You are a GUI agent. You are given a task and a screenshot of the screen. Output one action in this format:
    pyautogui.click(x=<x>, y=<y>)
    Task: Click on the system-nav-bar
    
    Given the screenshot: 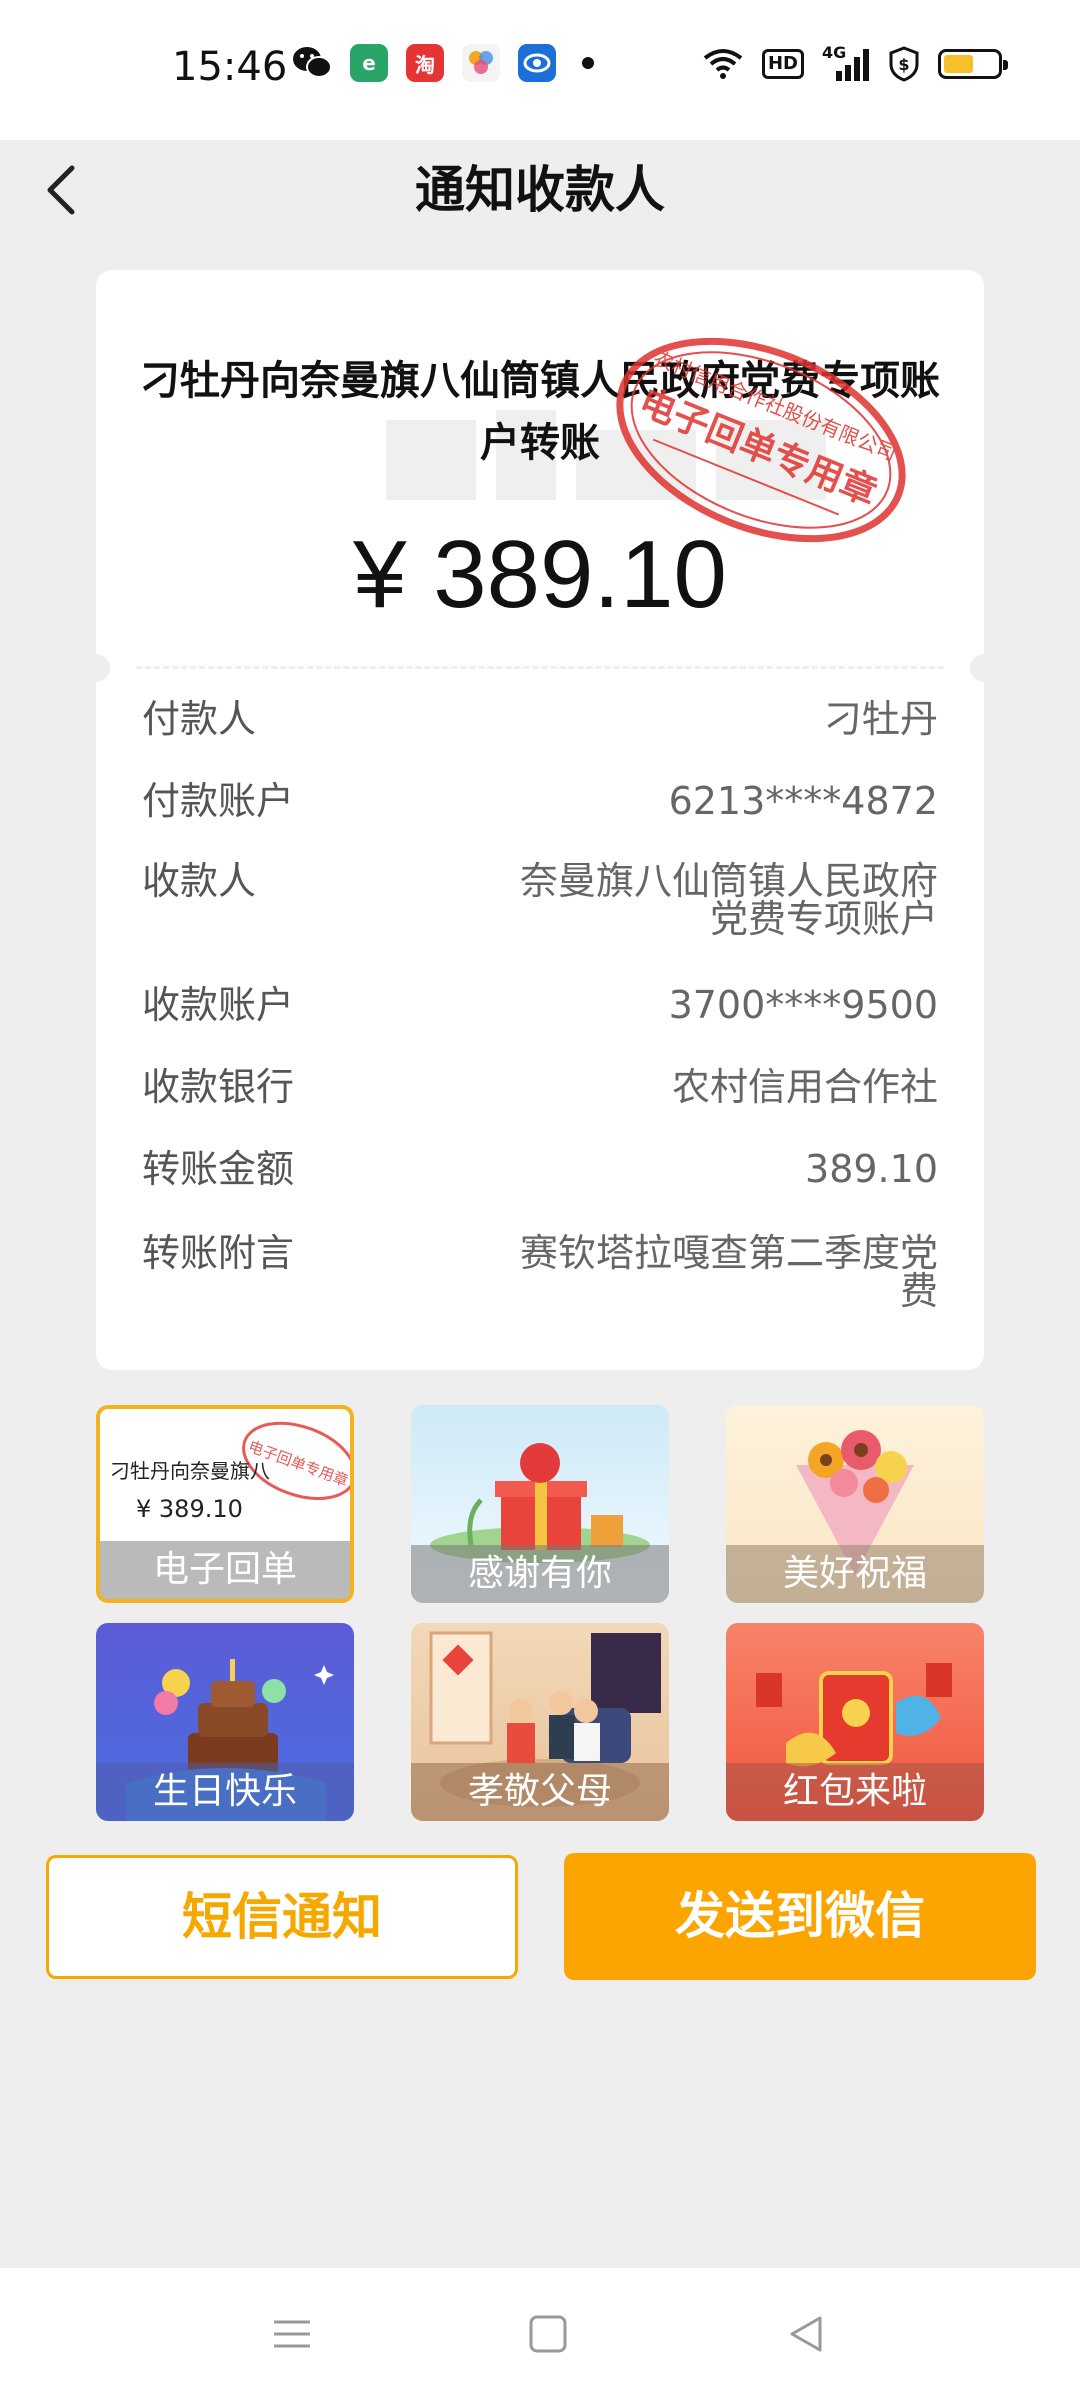 What is the action you would take?
    pyautogui.click(x=540, y=2334)
    